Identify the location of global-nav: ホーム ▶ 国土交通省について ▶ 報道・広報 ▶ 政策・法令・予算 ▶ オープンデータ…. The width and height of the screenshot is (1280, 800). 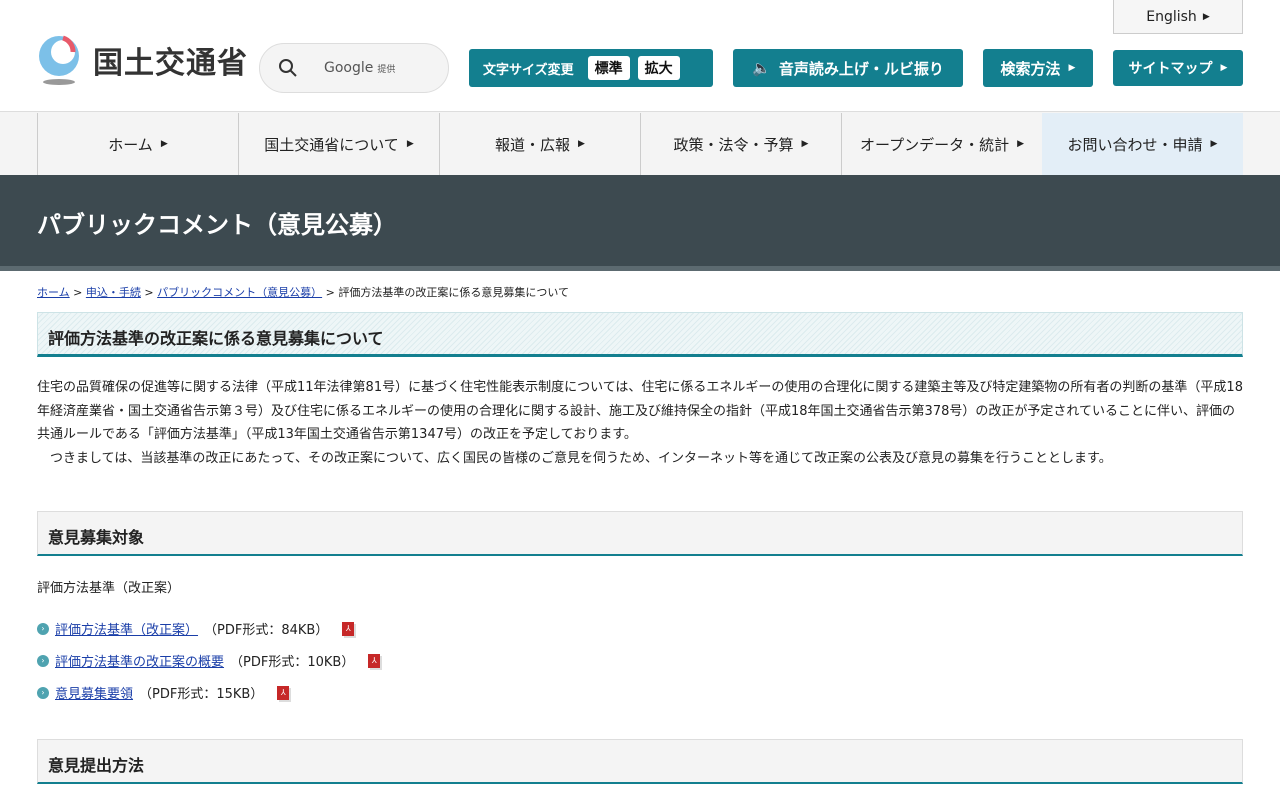
(640, 143).